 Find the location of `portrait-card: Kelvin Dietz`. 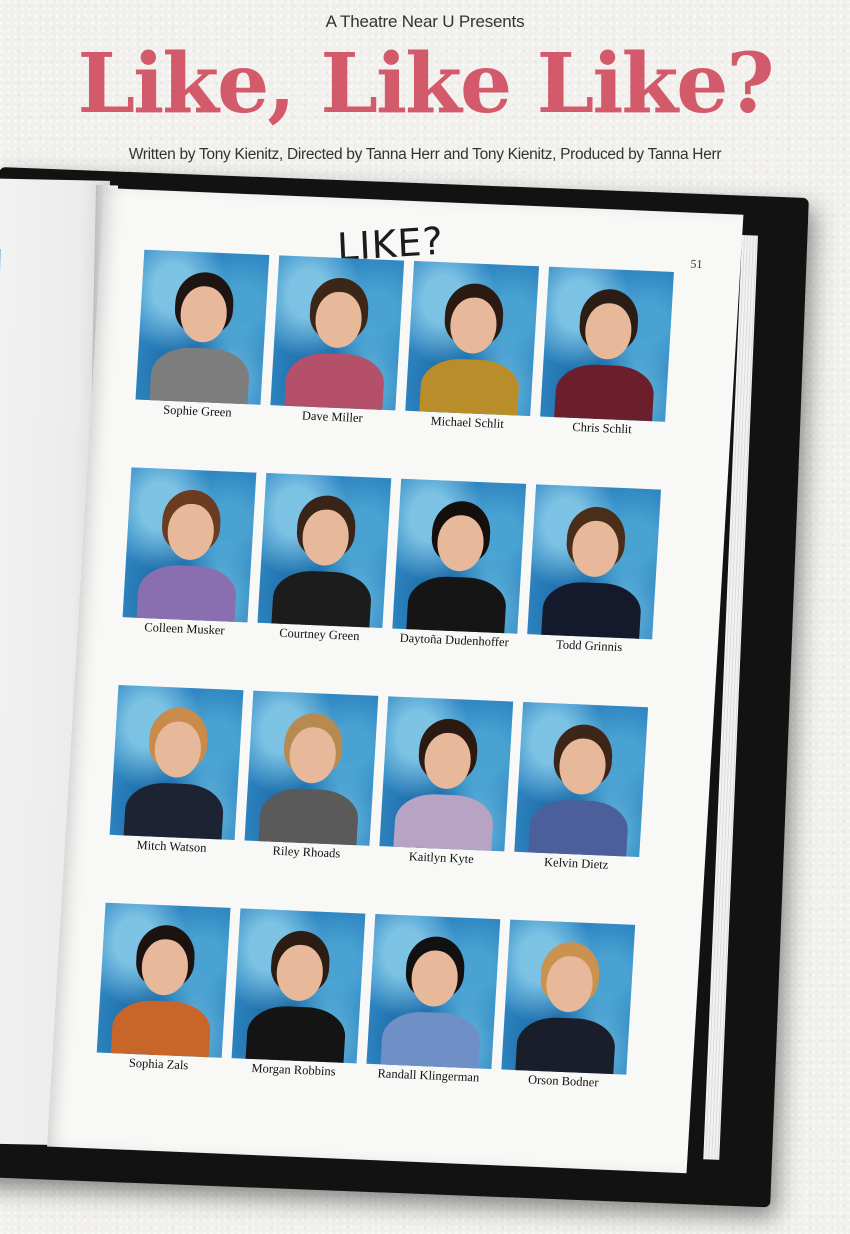

portrait-card: Kelvin Dietz is located at coordinates (581, 789).